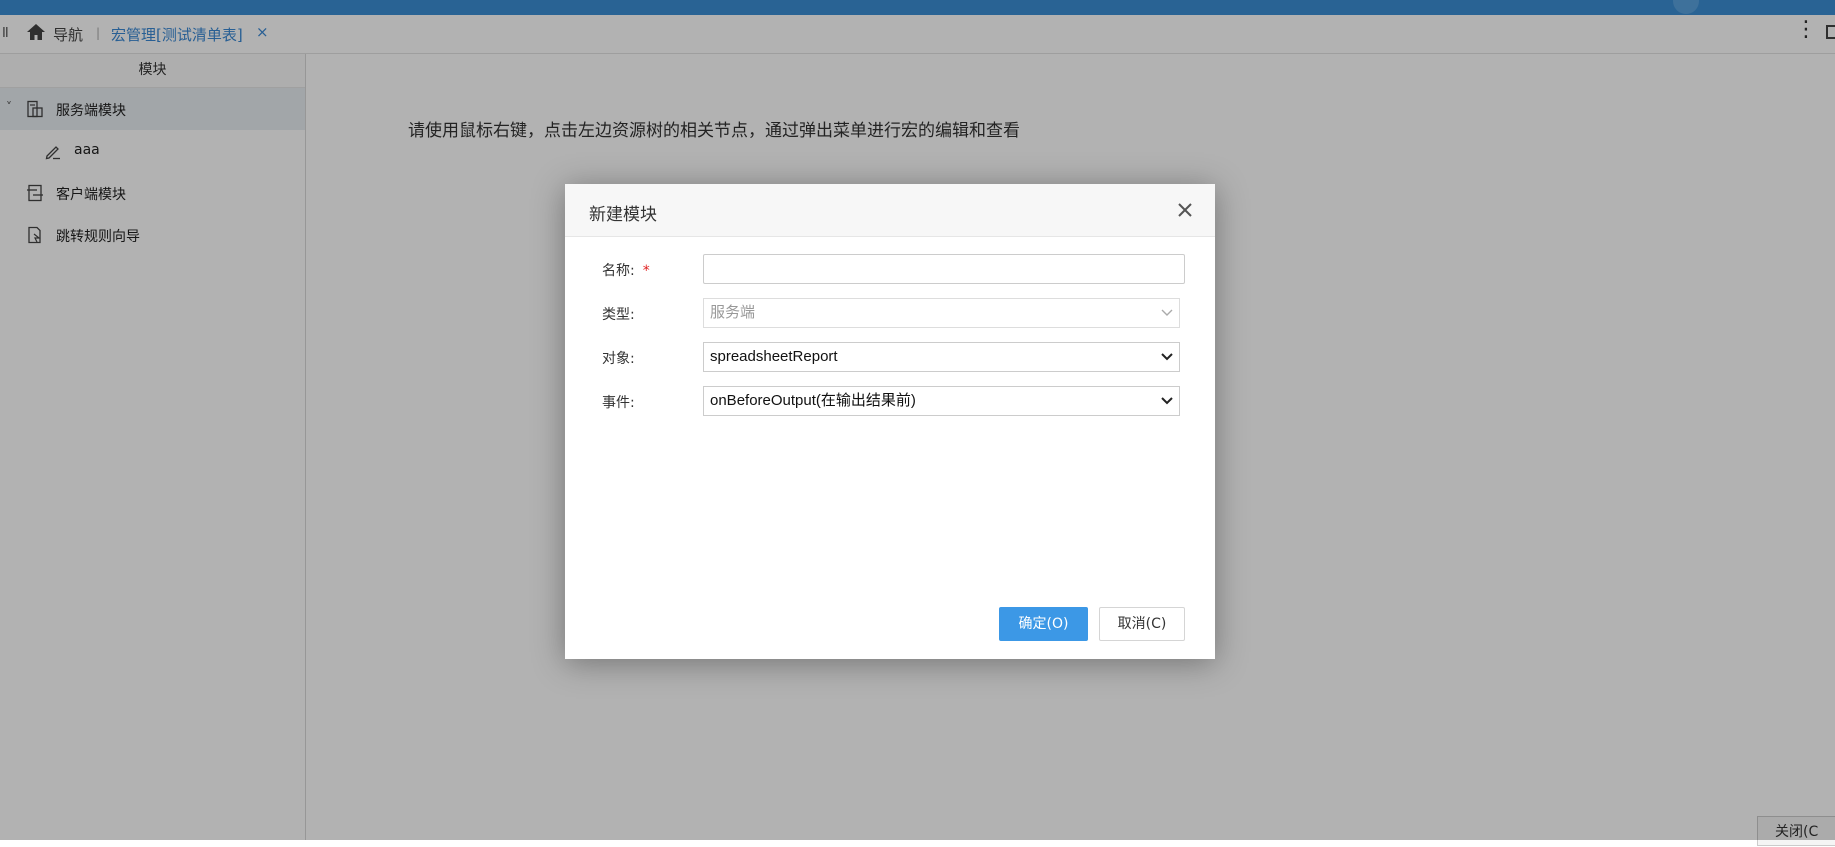 The height and width of the screenshot is (847, 1835). Describe the element at coordinates (626, 271) in the screenshot. I see `name-label: 名称: *` at that location.